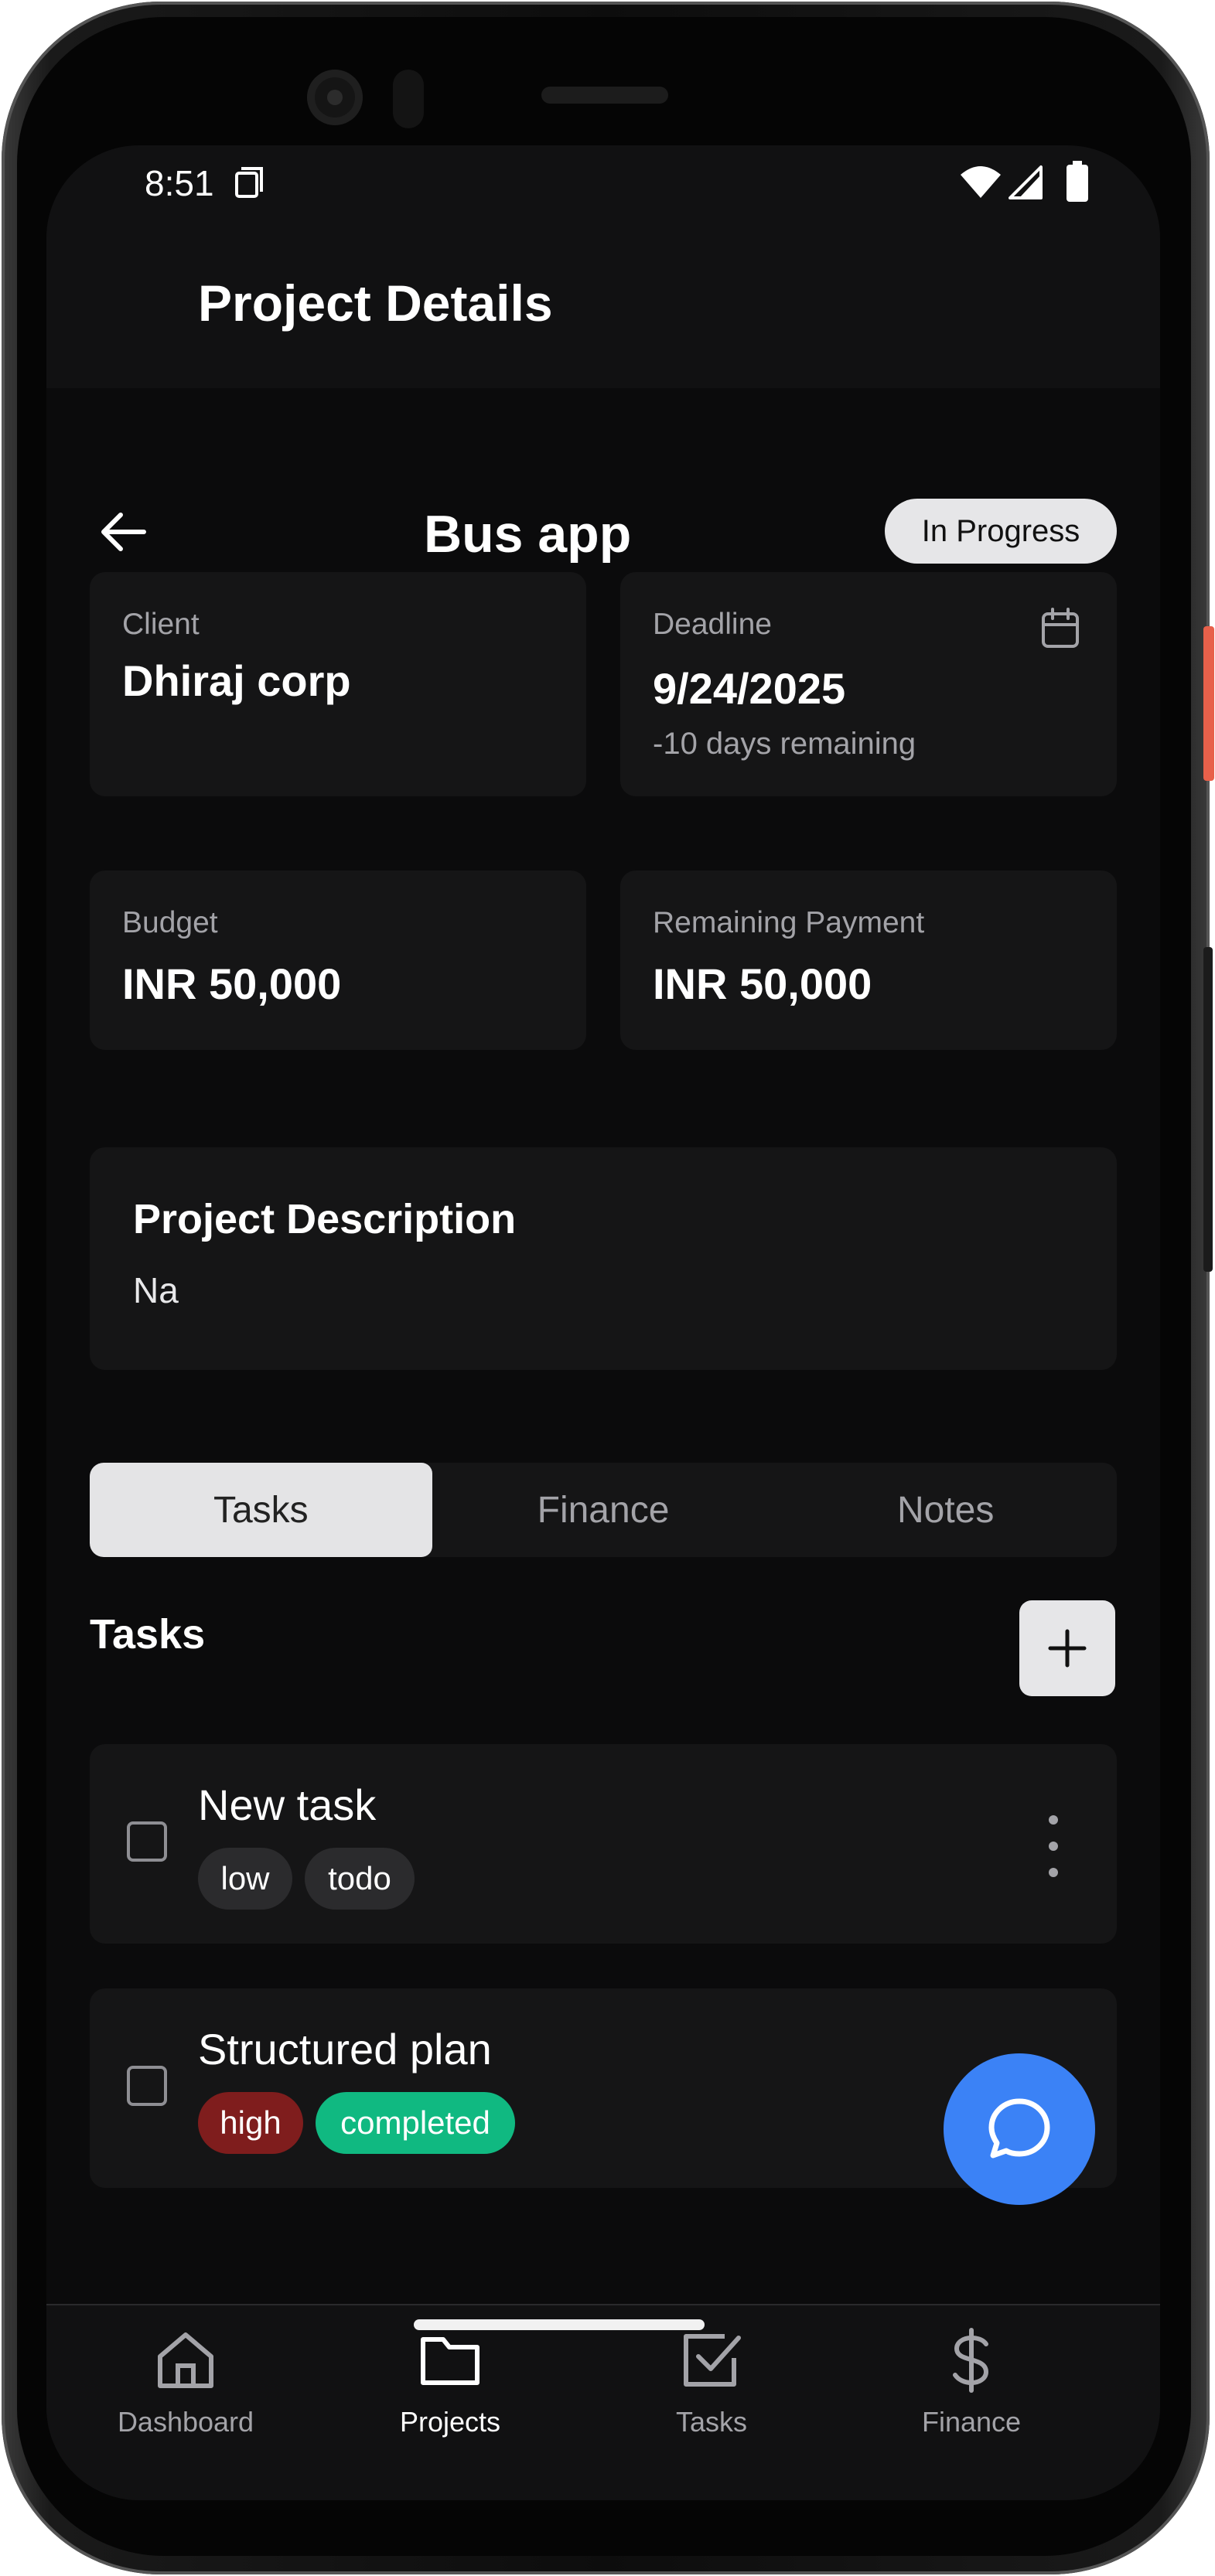 The width and height of the screenshot is (1215, 2576). Describe the element at coordinates (186, 2360) in the screenshot. I see `home-icon` at that location.